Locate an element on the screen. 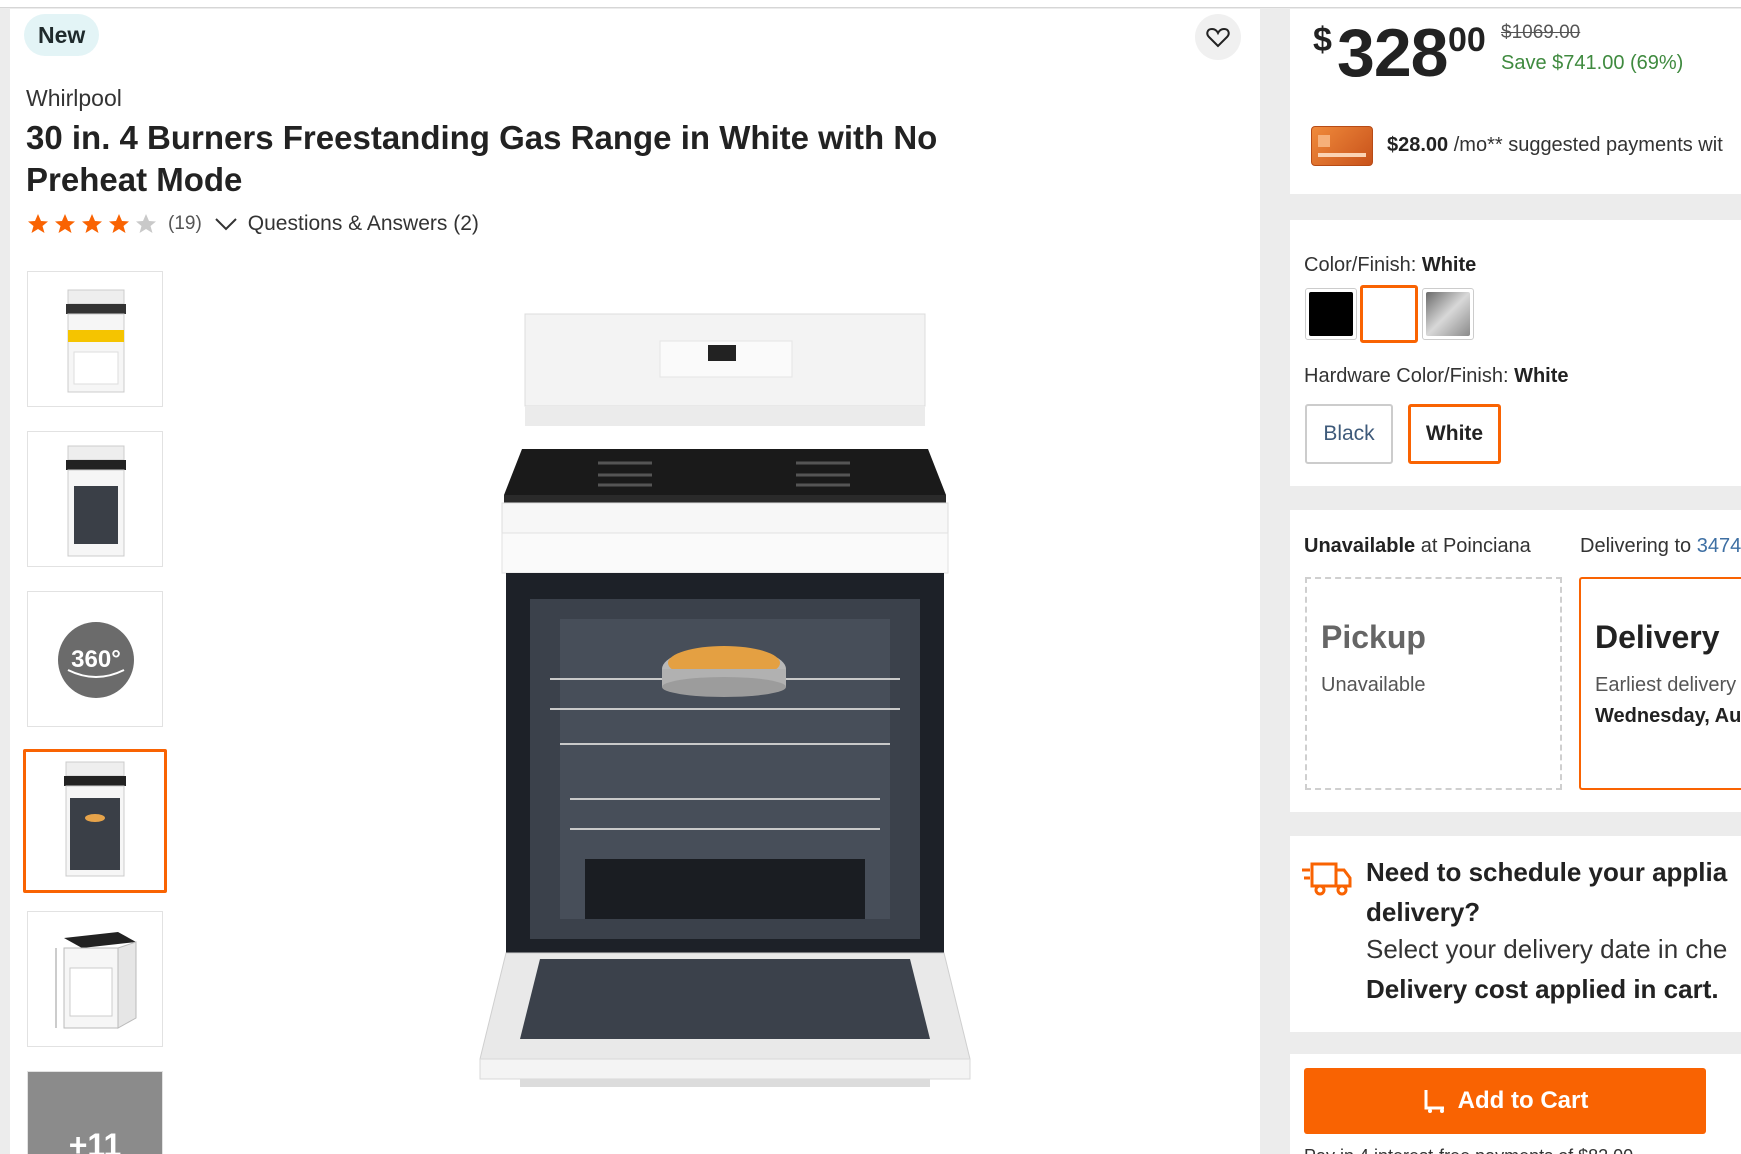 This screenshot has height=1154, width=1741. monthly-text: /mo** suggested payments wit is located at coordinates (1585, 145).